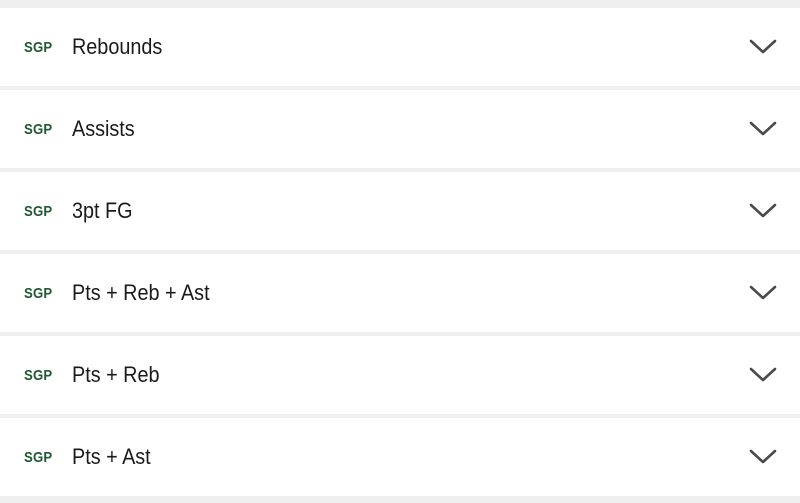 This screenshot has width=800, height=503. I want to click on market-label: Assists, so click(103, 128).